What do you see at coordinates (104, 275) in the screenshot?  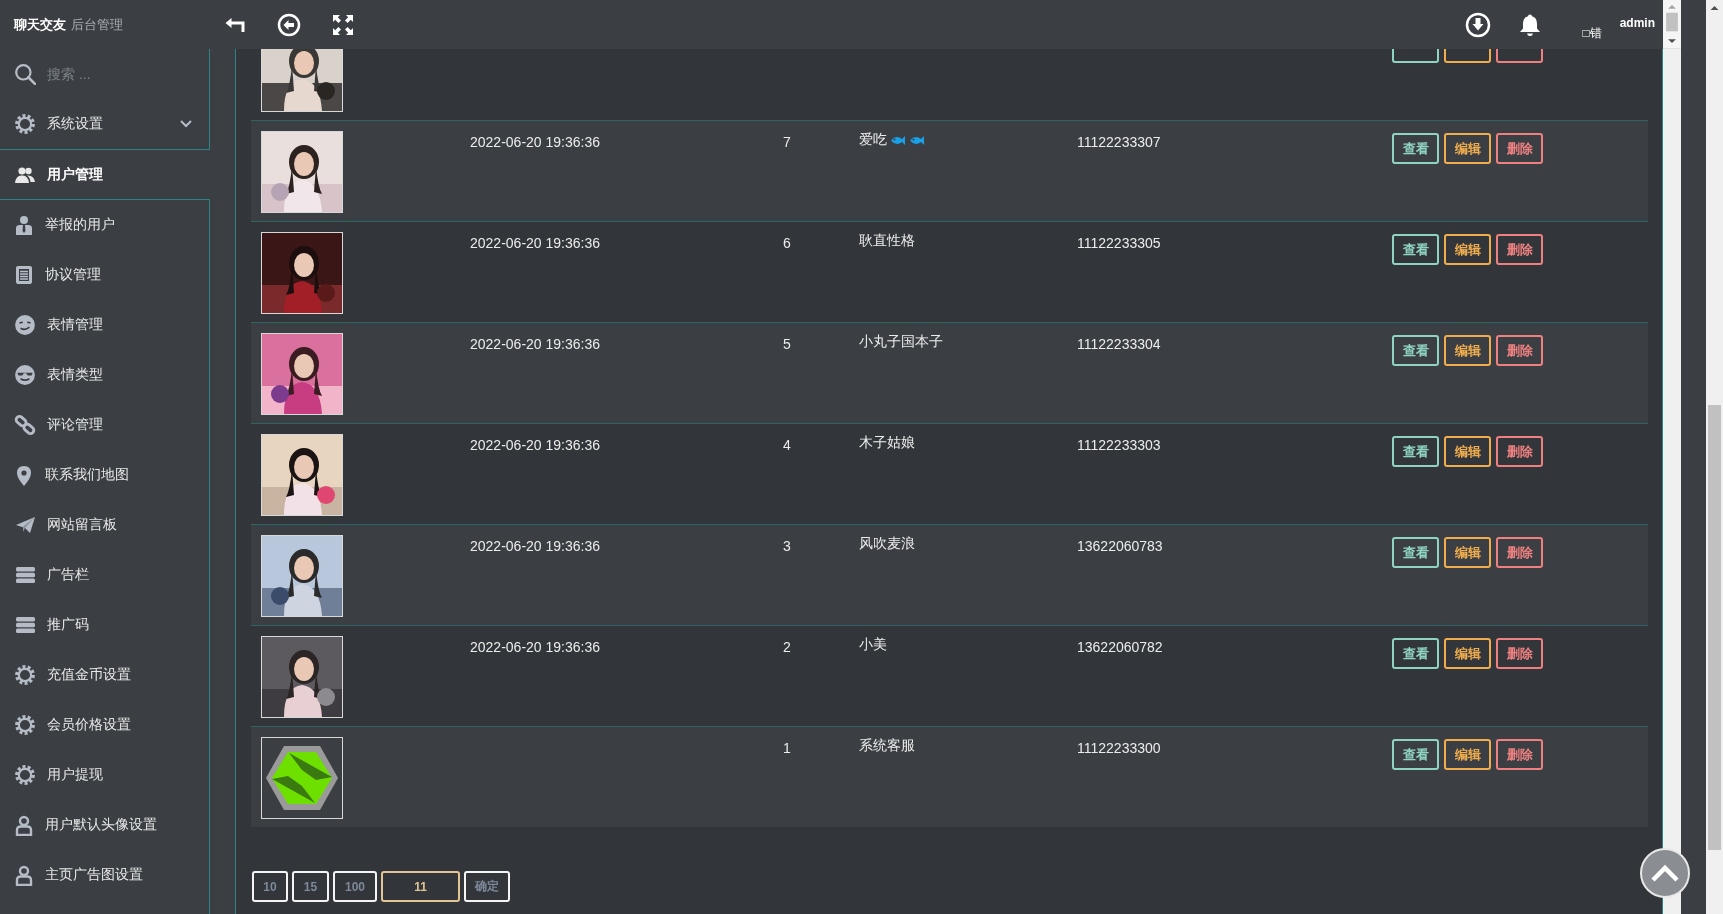 I see `sidebar-item: 协议管理` at bounding box center [104, 275].